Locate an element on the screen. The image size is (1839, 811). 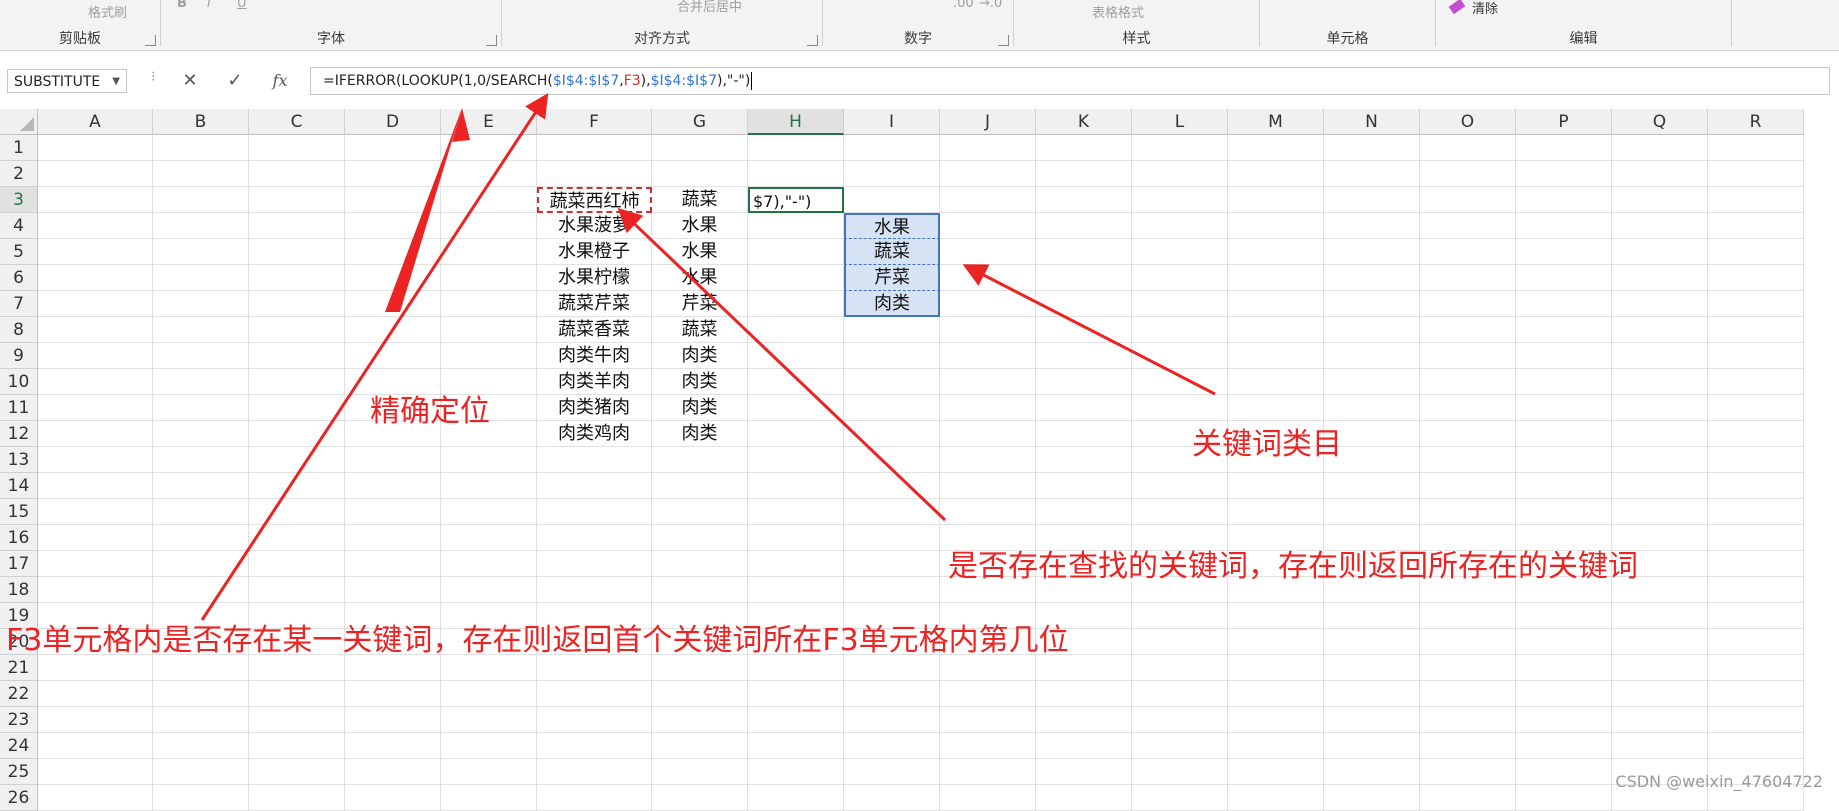
cell-I6: 芹菜 is located at coordinates (892, 278).